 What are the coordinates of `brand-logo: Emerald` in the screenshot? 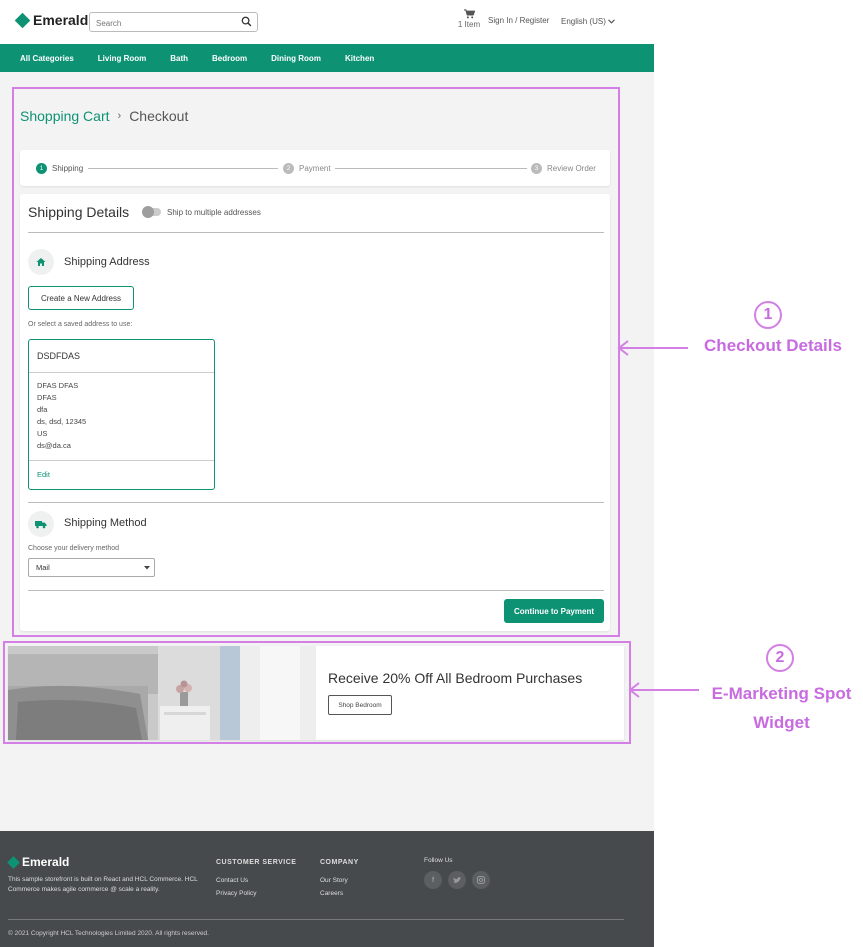 It's located at (51, 20).